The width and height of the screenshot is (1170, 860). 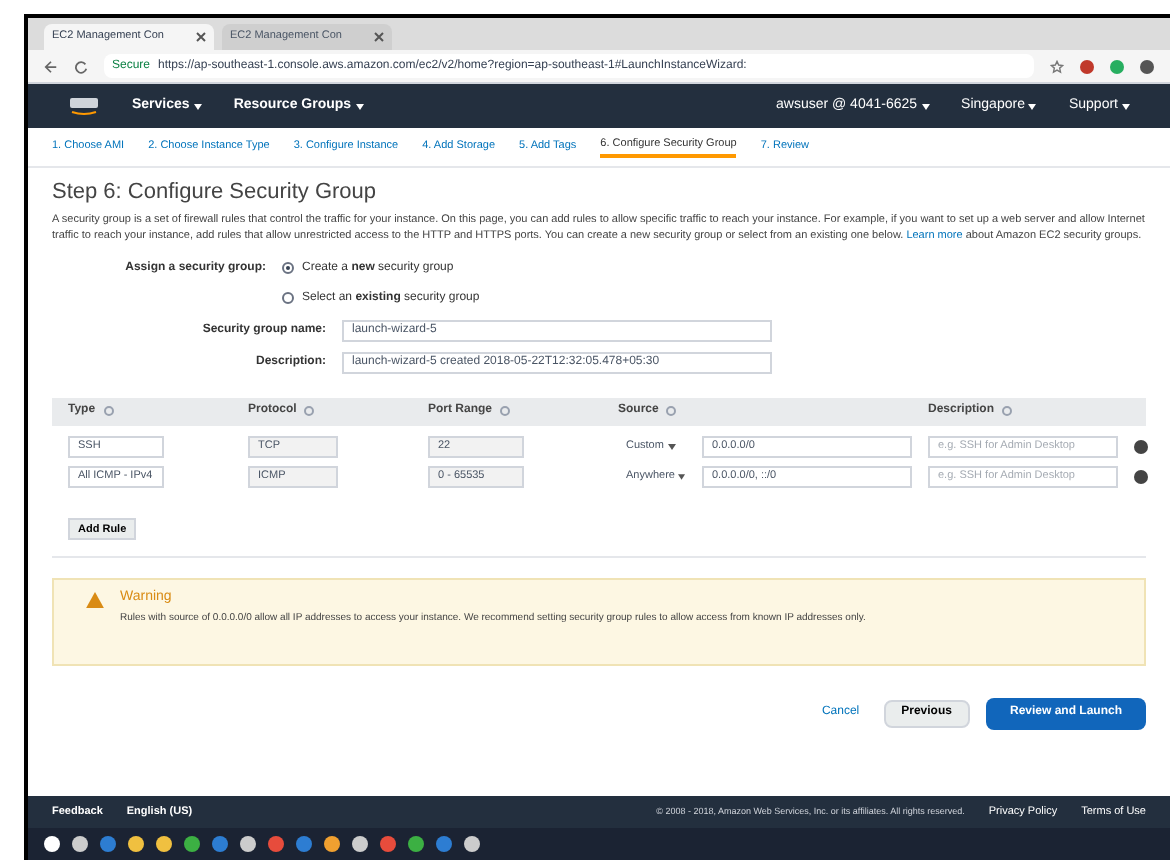 I want to click on logo-icon, so click(x=84, y=106).